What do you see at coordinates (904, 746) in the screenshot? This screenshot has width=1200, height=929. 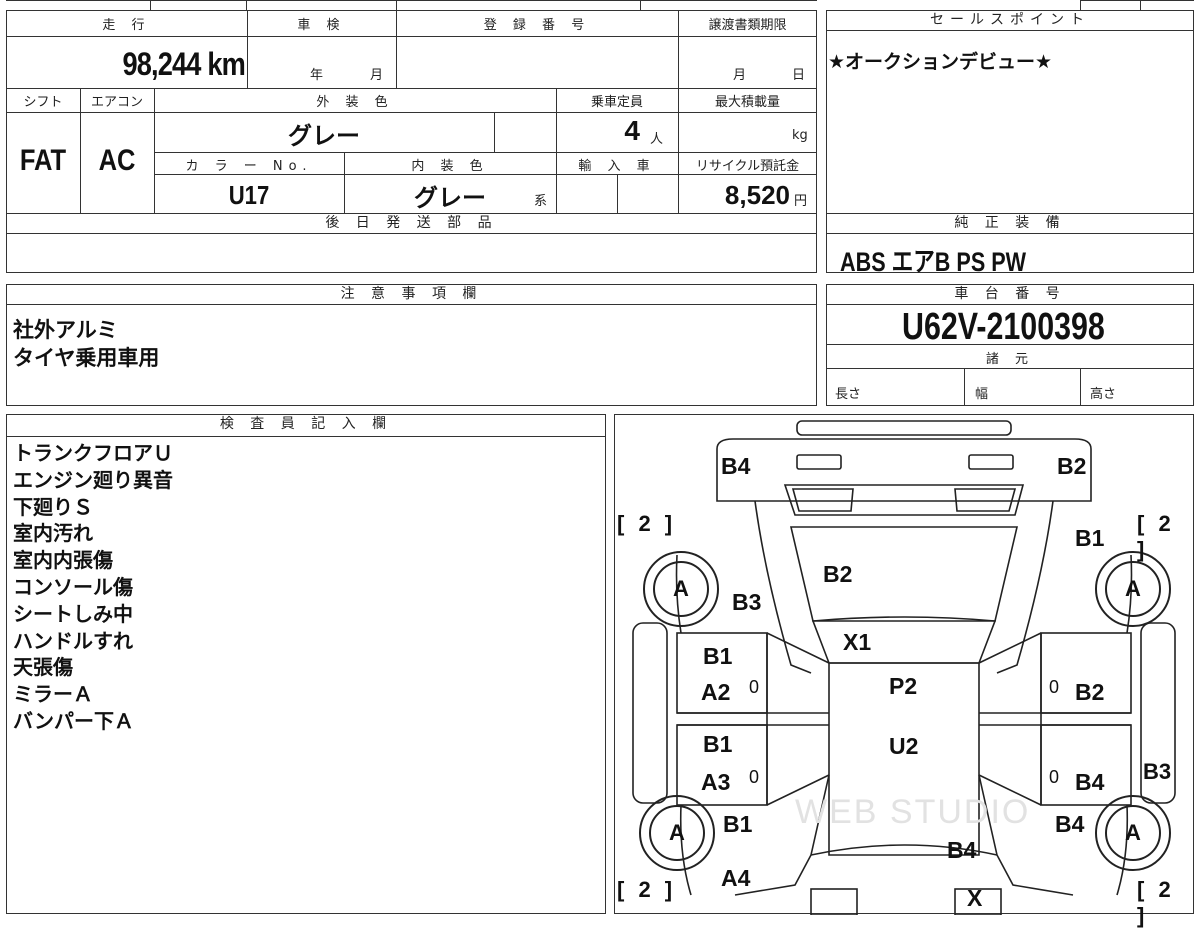 I see `code-center-lower: U2` at bounding box center [904, 746].